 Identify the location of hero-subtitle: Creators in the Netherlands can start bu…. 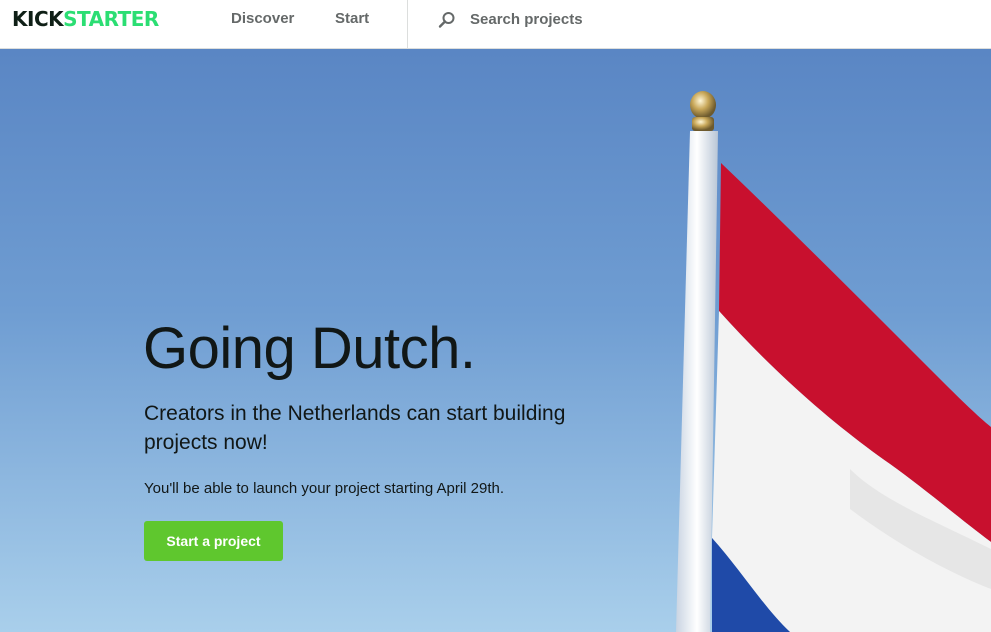
(355, 428).